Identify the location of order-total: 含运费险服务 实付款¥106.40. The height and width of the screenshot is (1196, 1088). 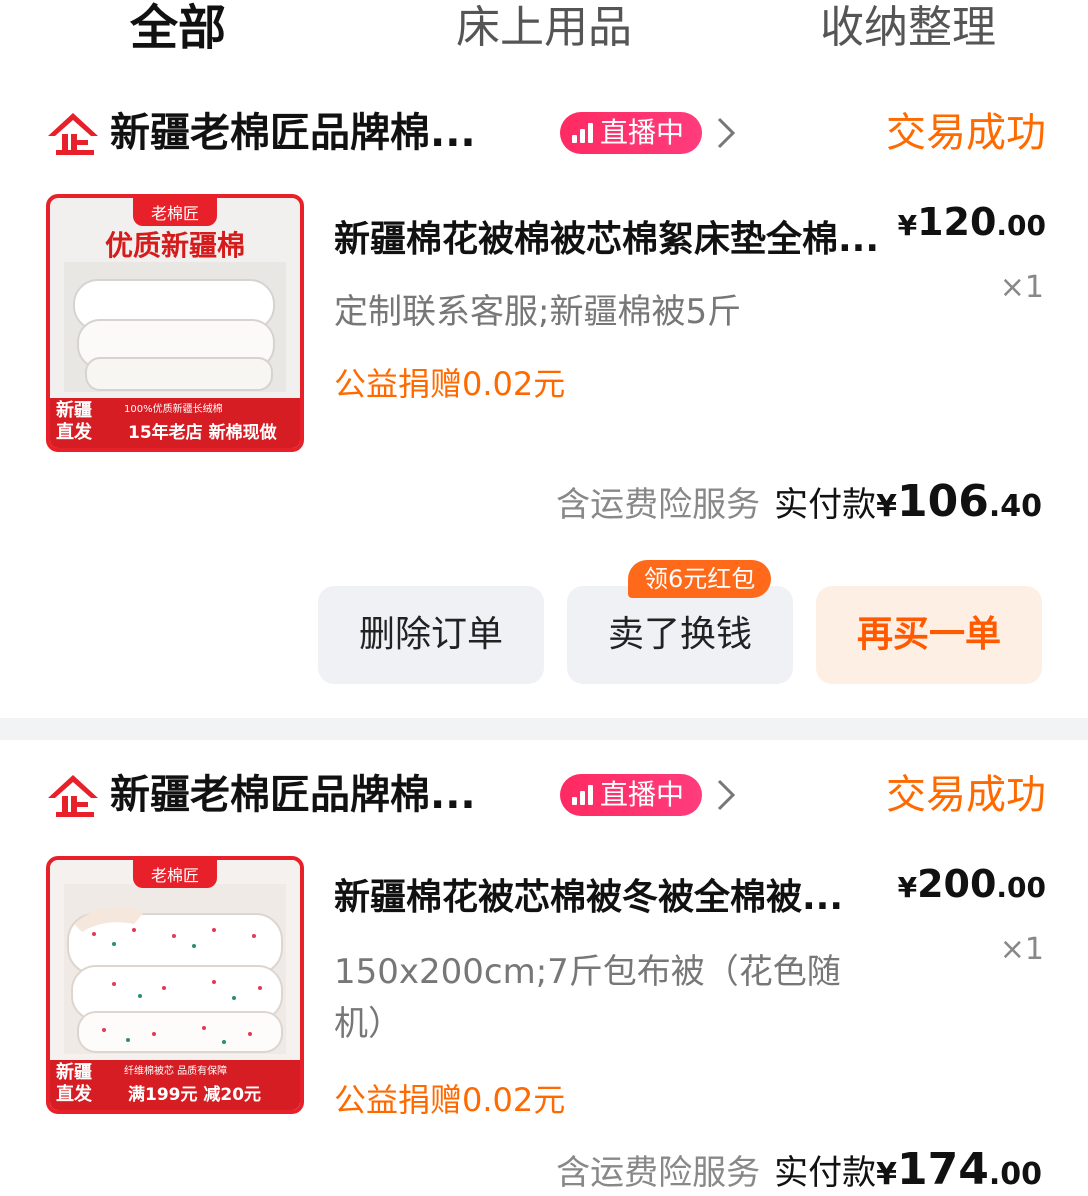
(799, 504).